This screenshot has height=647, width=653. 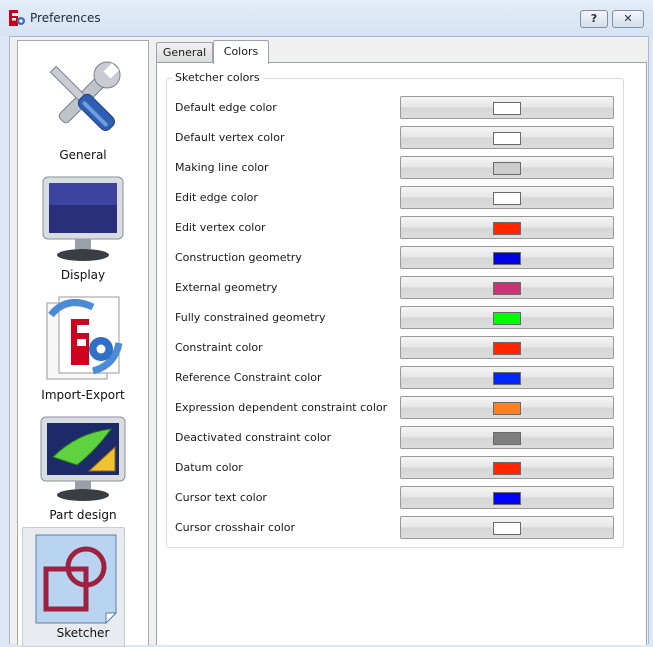 I want to click on color-label: Reference Constraint color, so click(x=248, y=377).